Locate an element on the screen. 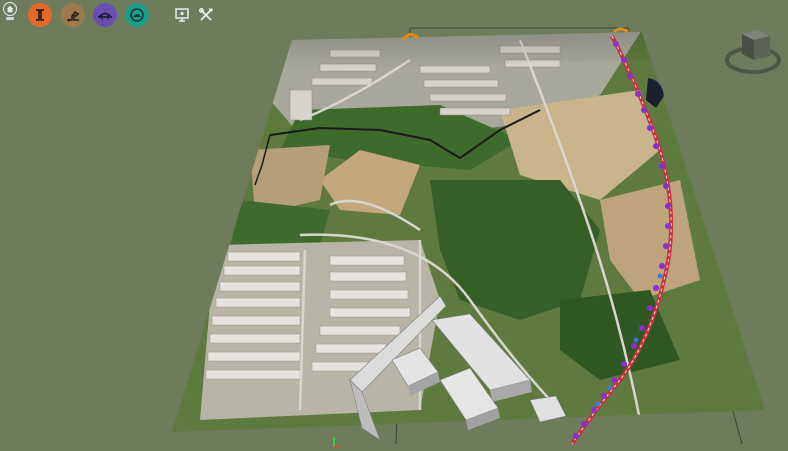 This screenshot has width=788, height=451. measure-tool-button is located at coordinates (40, 15).